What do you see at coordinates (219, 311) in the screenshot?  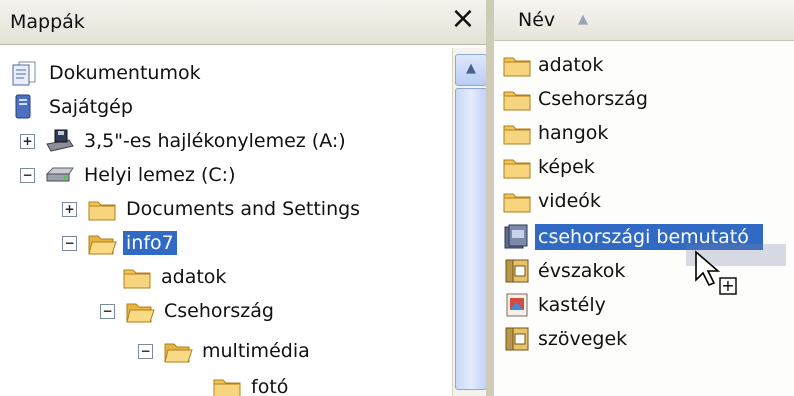 I see `tree-item-label: Csehország` at bounding box center [219, 311].